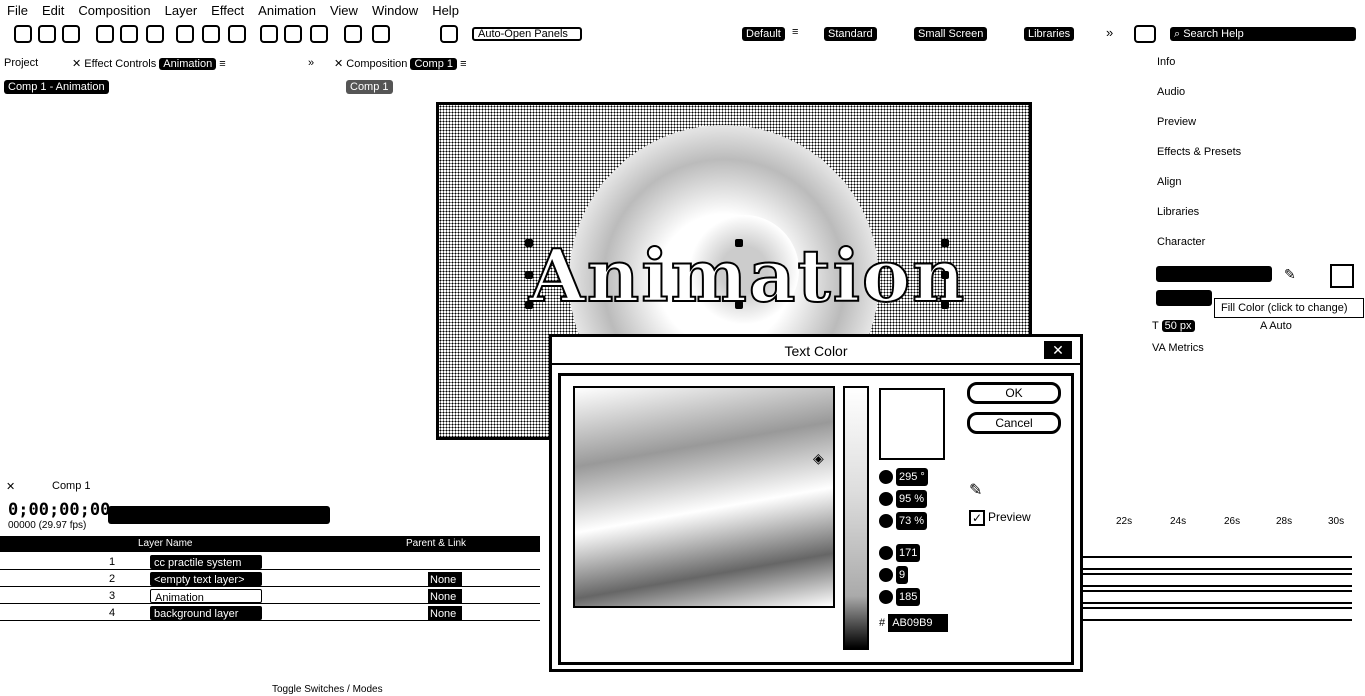  I want to click on cancel-button: Cancel, so click(1014, 423).